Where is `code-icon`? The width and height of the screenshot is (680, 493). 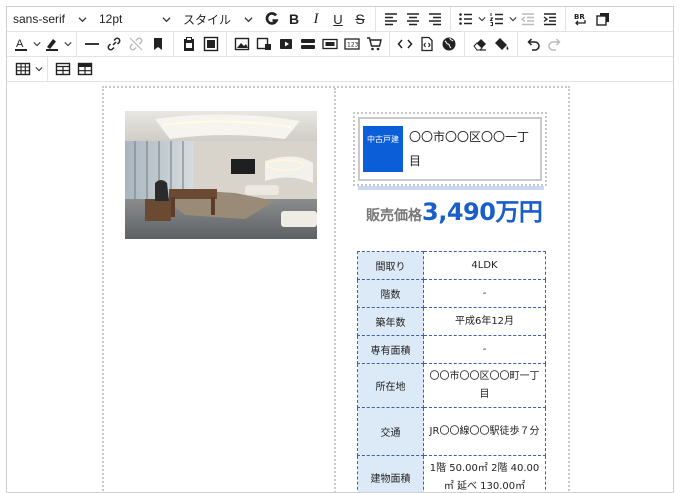 code-icon is located at coordinates (405, 44).